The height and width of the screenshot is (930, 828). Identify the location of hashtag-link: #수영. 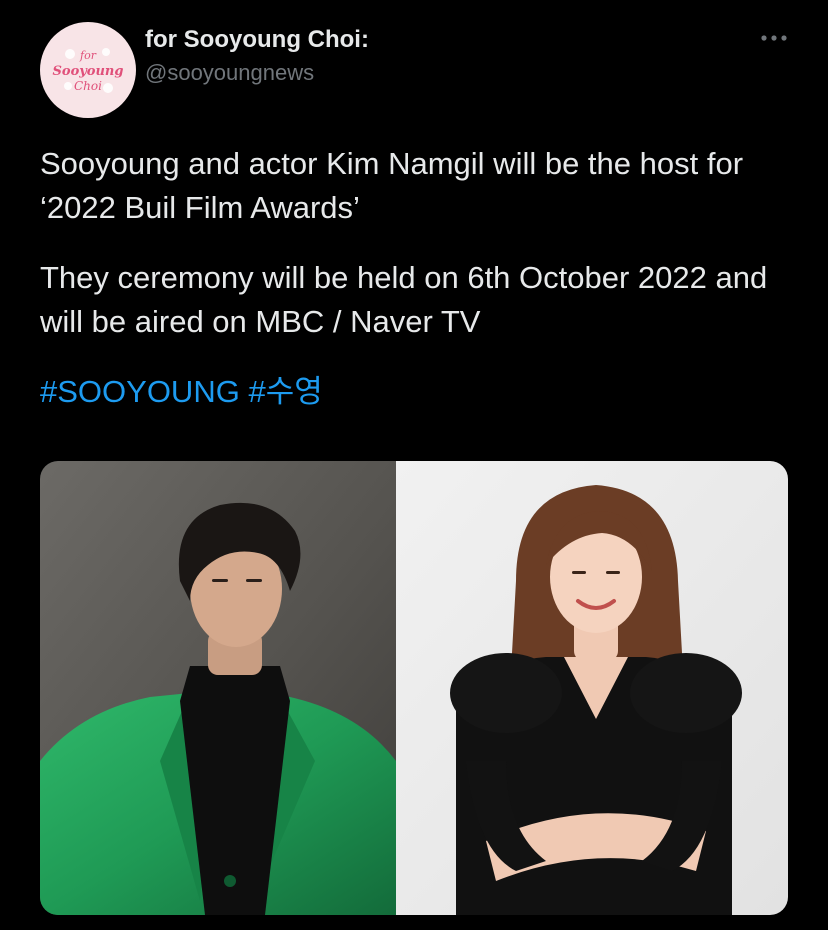
(285, 391).